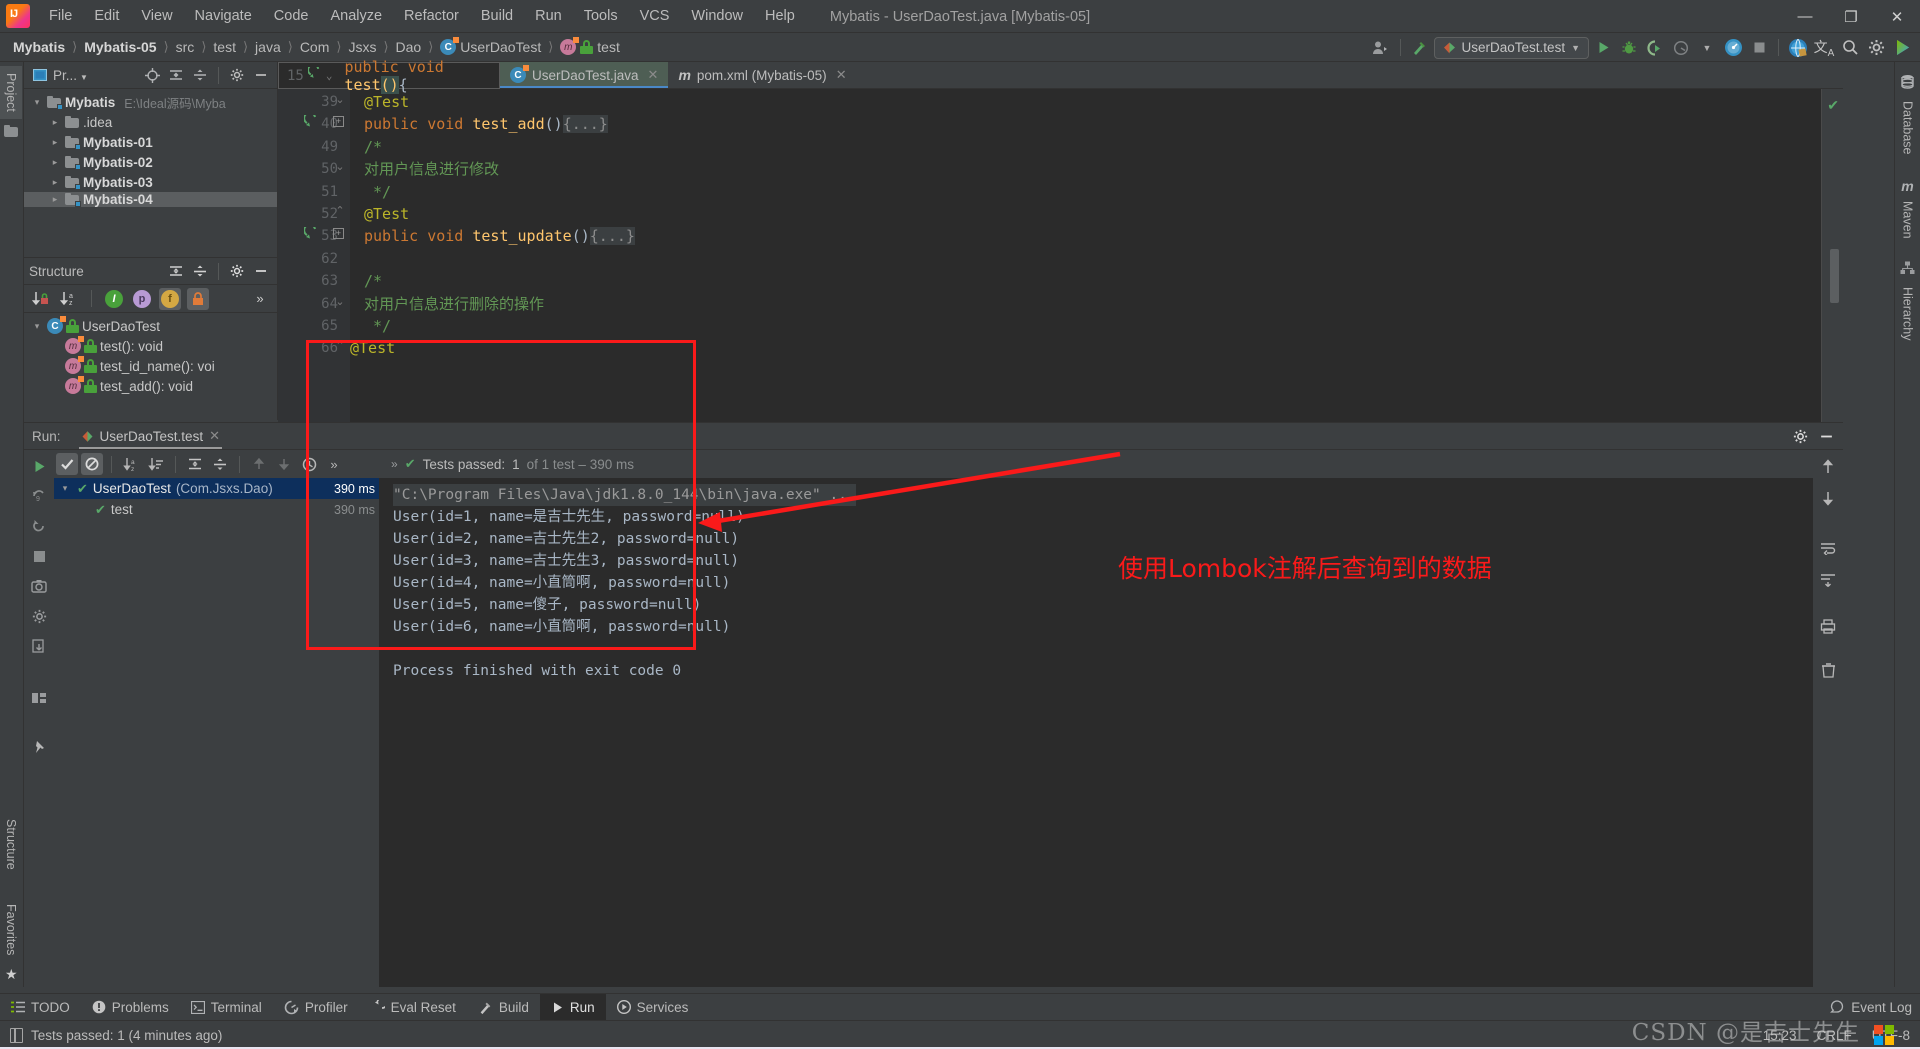 The image size is (1920, 1049). Describe the element at coordinates (39, 526) in the screenshot. I see `rerun-tests-button` at that location.